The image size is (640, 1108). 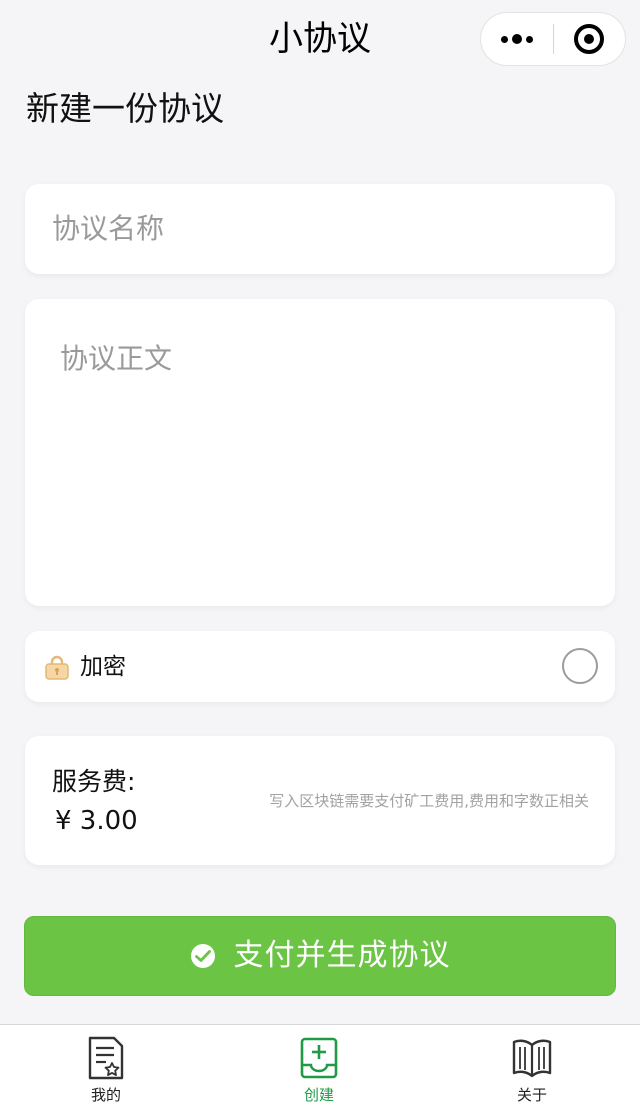 I want to click on tab-mine: 我的, so click(x=106, y=1066).